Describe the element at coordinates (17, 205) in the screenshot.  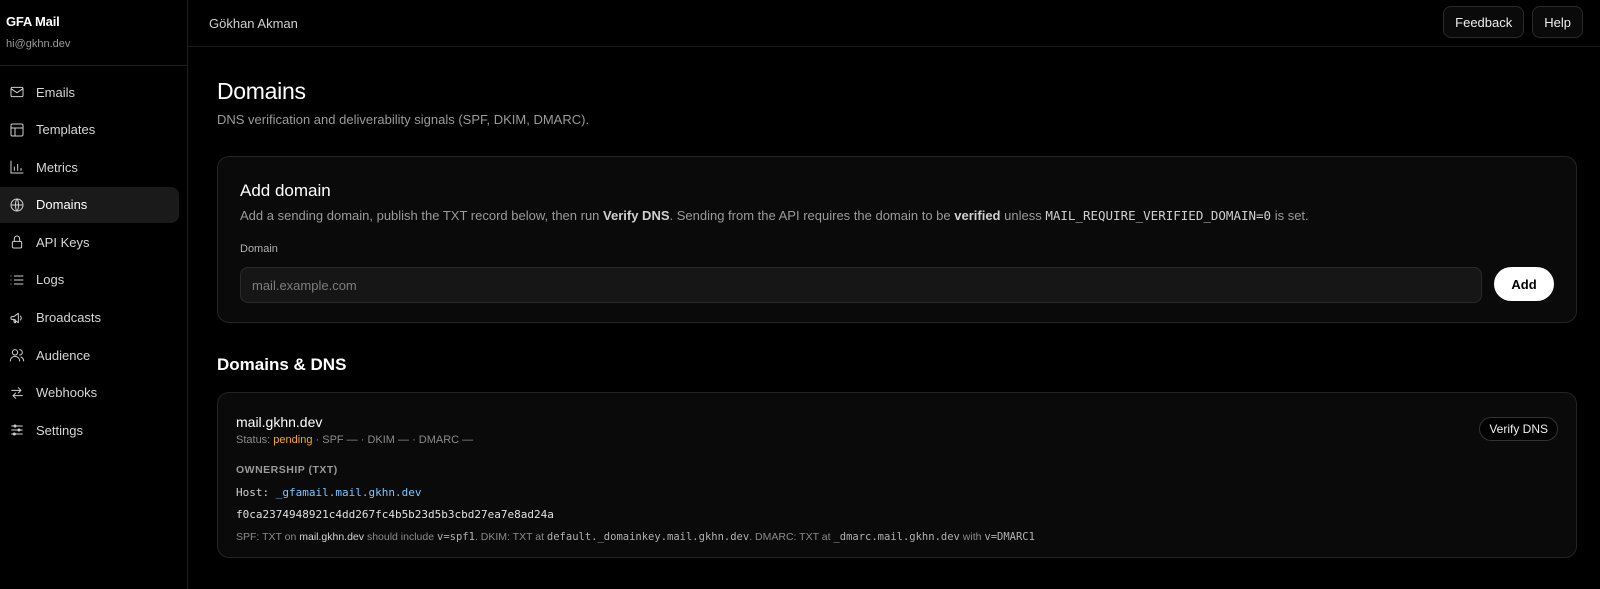
I see `globe-icon` at that location.